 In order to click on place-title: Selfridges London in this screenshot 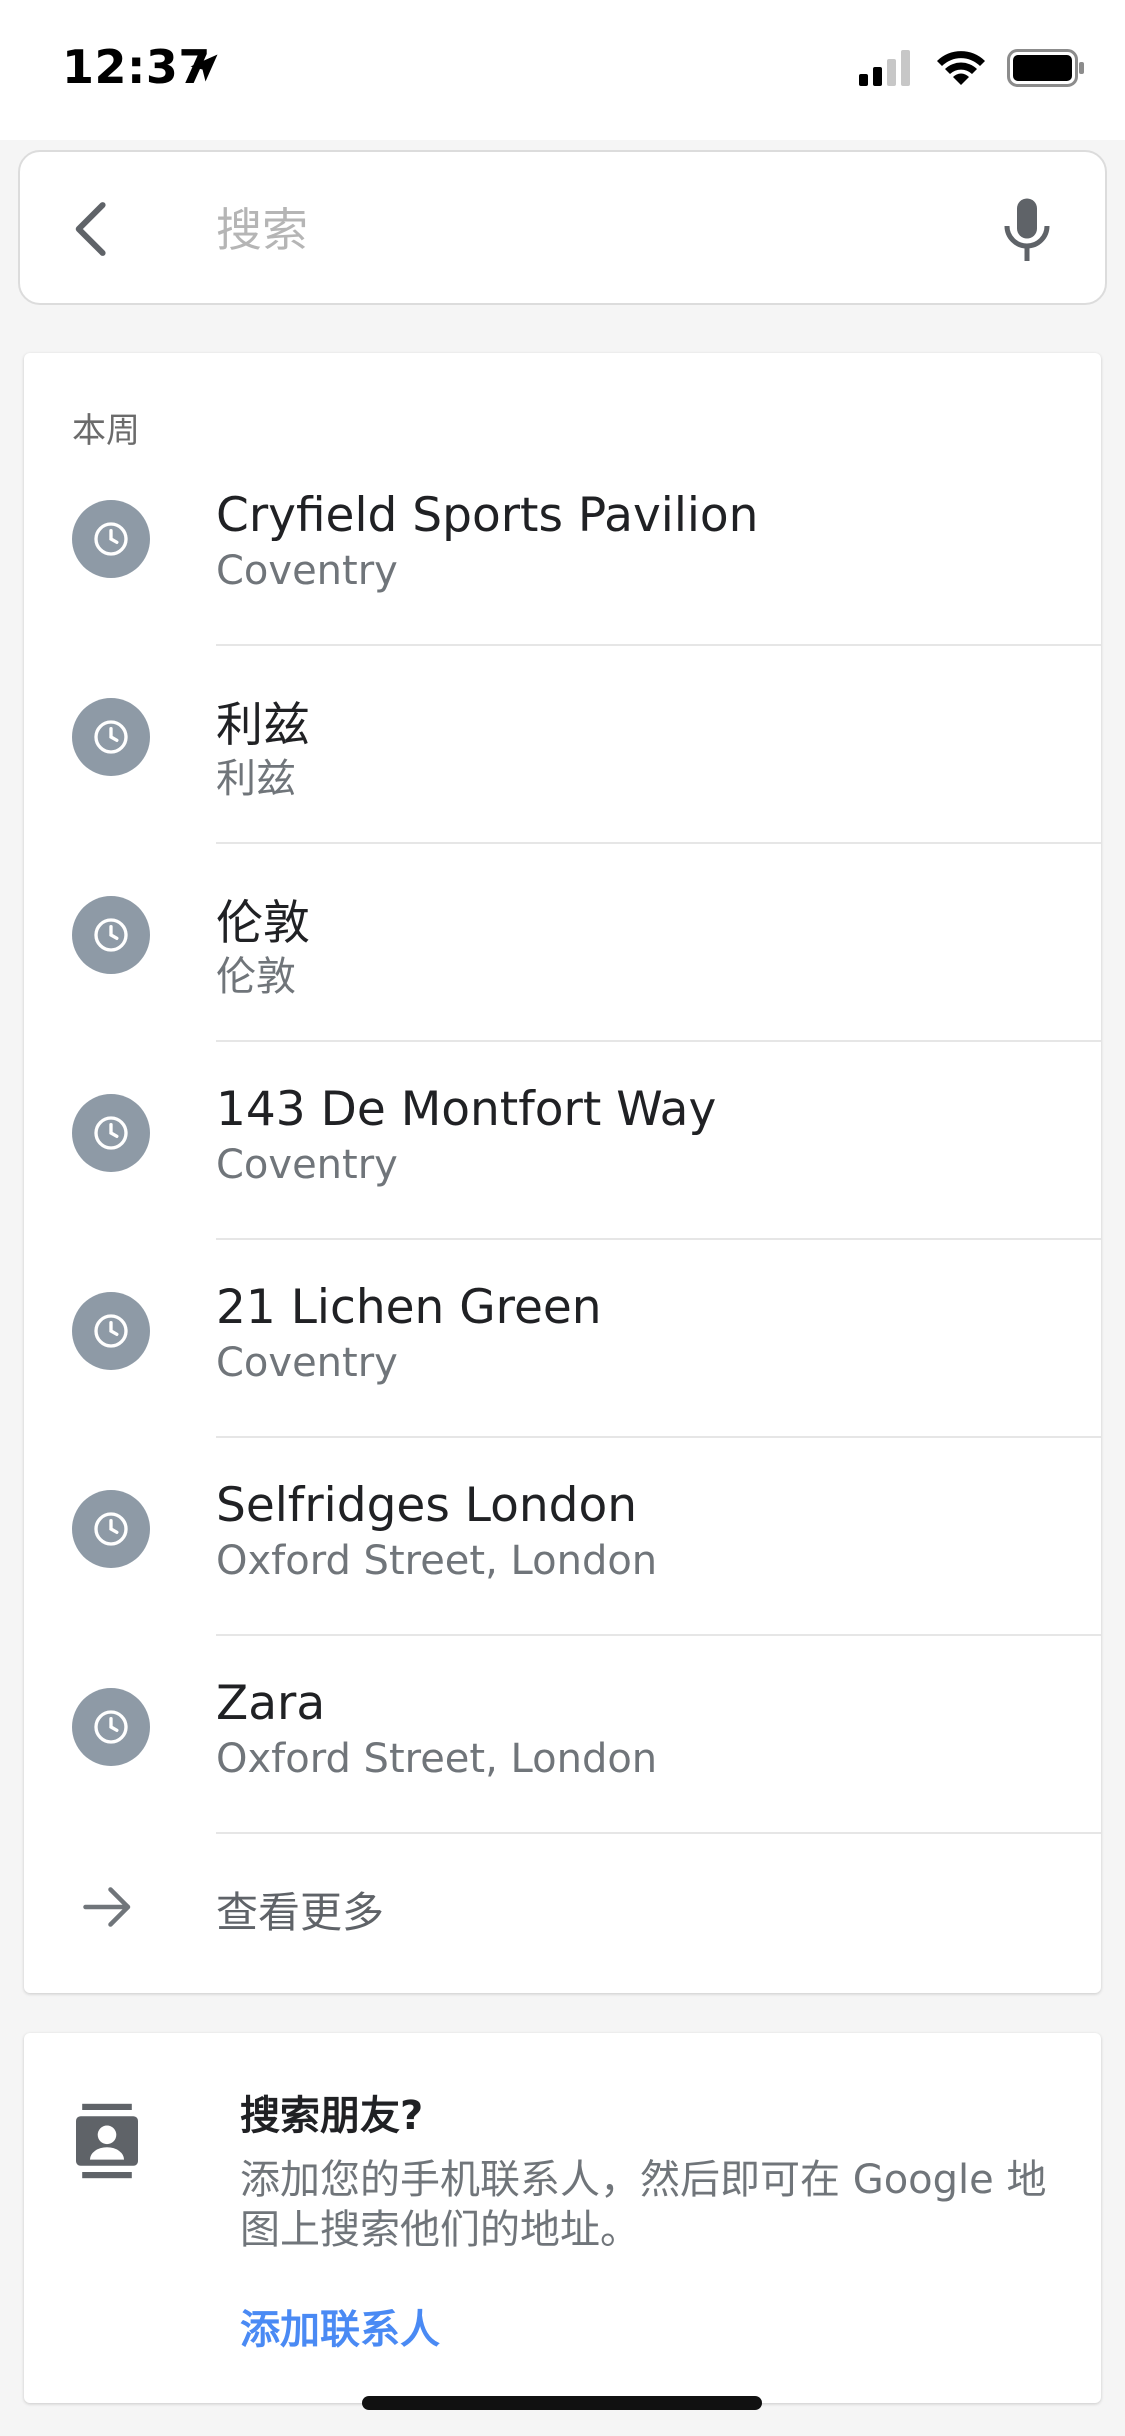, I will do `click(427, 1505)`.